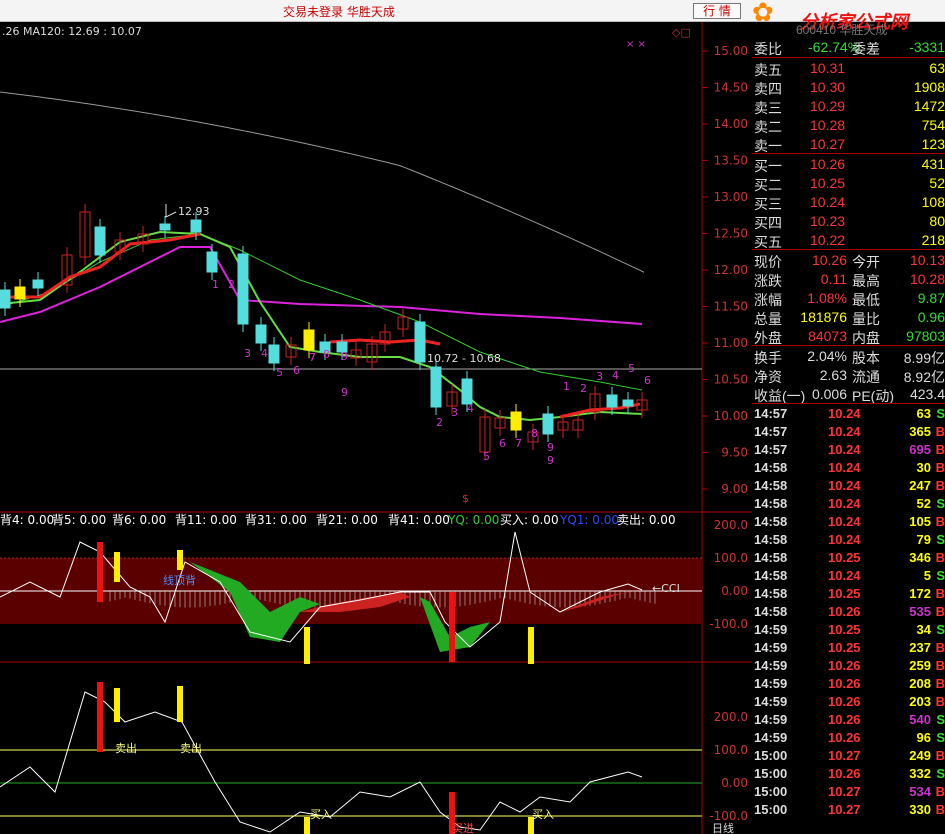  What do you see at coordinates (723, 827) in the screenshot?
I see `period-label: 日线` at bounding box center [723, 827].